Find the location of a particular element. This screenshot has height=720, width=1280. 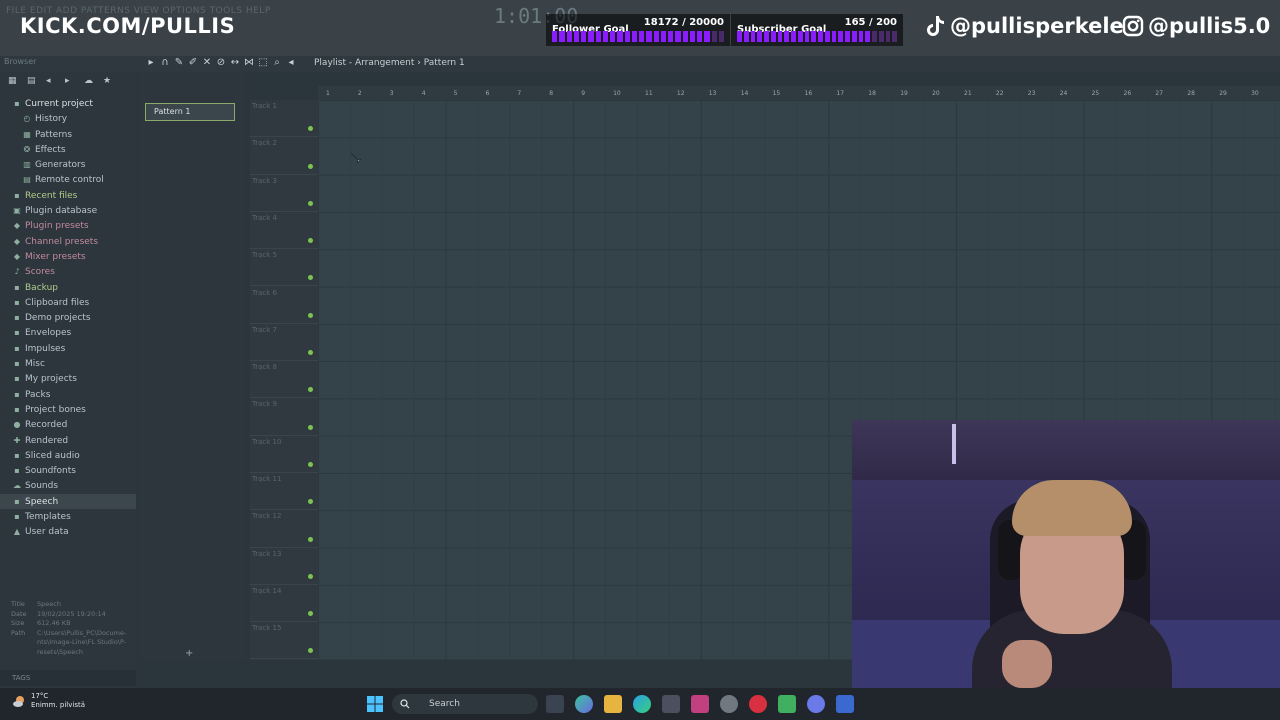

arrow-icon: ▸ is located at coordinates (151, 63).